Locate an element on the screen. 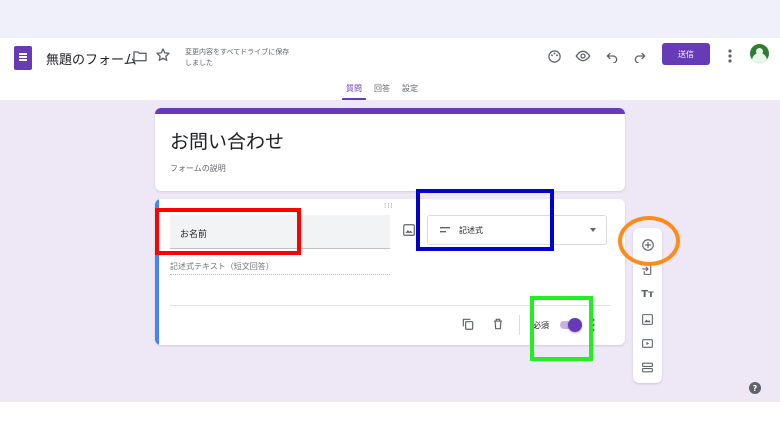 This screenshot has width=780, height=439. tab-questions: 質問 is located at coordinates (354, 91).